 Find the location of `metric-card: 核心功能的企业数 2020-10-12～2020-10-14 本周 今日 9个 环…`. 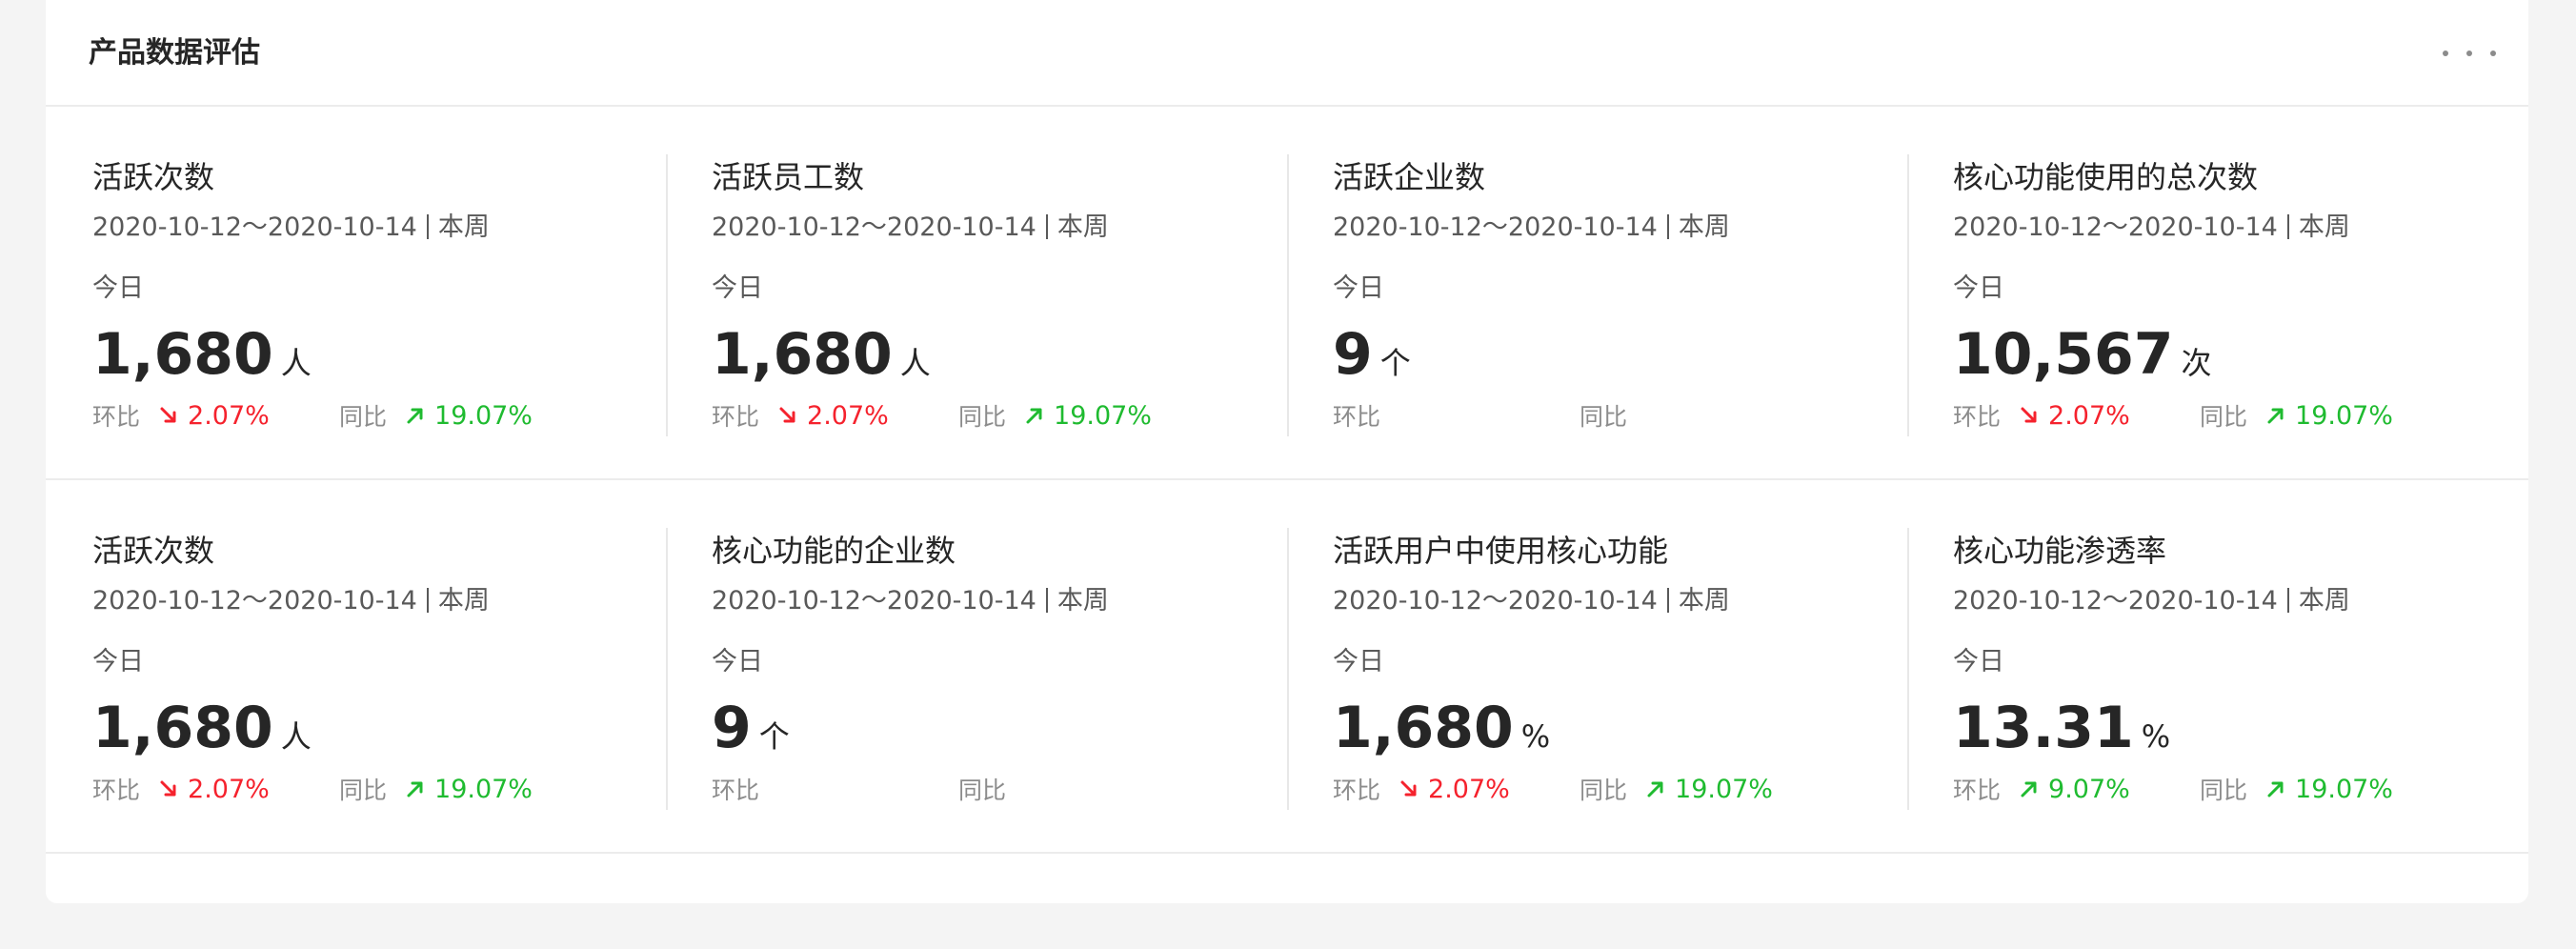

metric-card: 核心功能的企业数 2020-10-12～2020-10-14 本周 今日 9个 环… is located at coordinates (976, 666).